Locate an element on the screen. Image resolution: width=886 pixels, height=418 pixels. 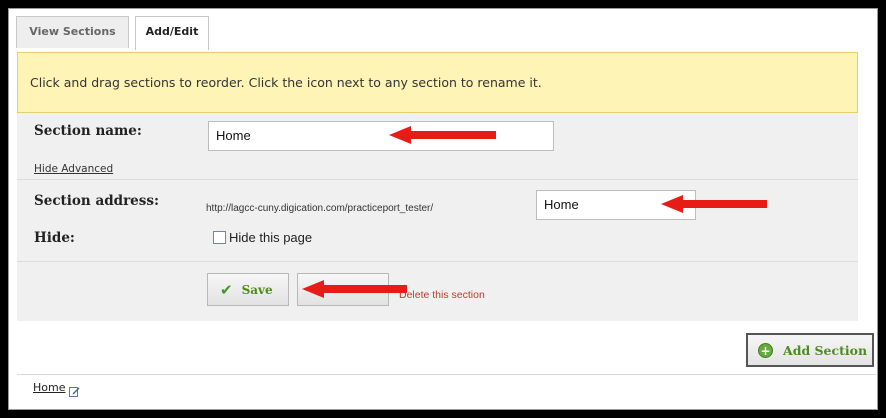
save-button-label: Save is located at coordinates (257, 289).